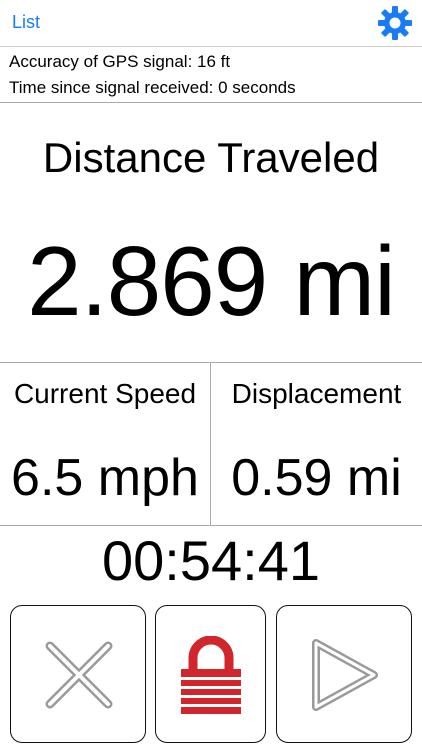 The height and width of the screenshot is (750, 422). I want to click on elapsed-timer: 00:54:41, so click(211, 560).